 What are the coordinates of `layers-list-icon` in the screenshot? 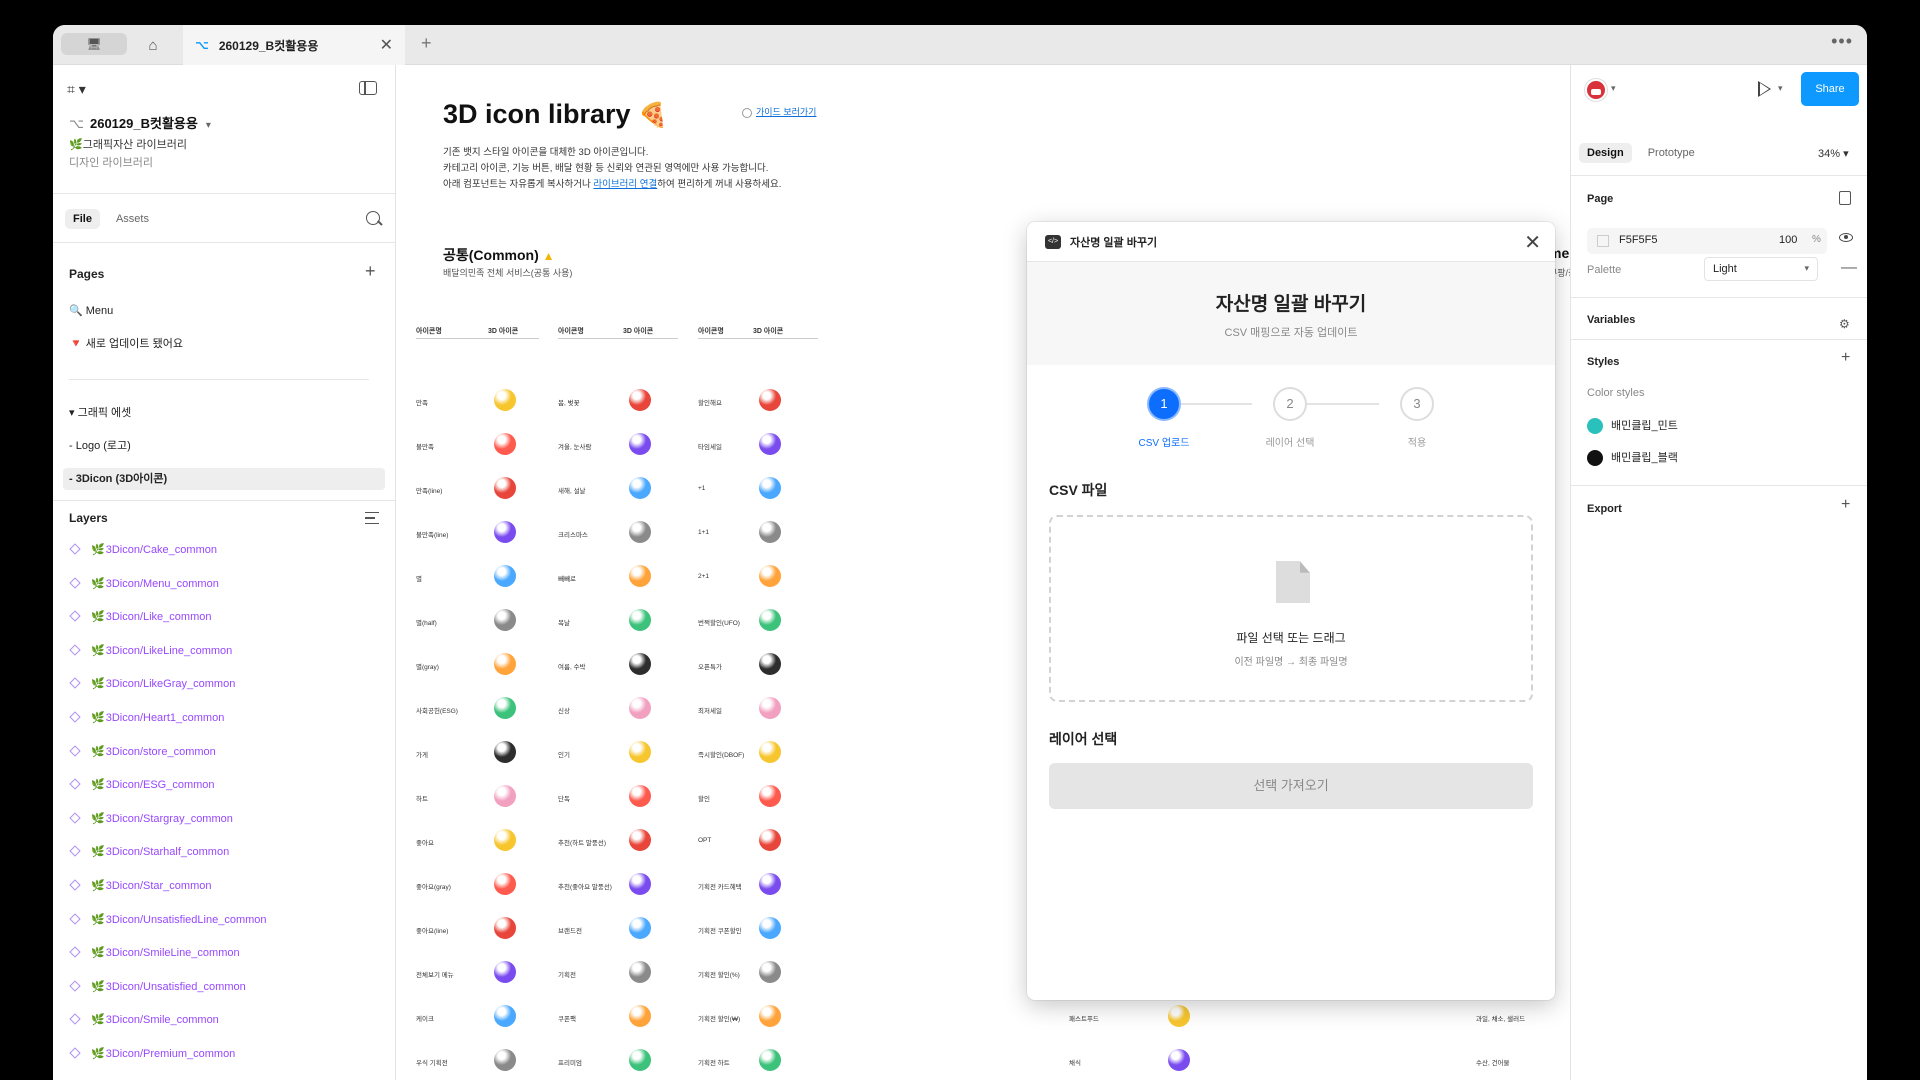 It's located at (372, 518).